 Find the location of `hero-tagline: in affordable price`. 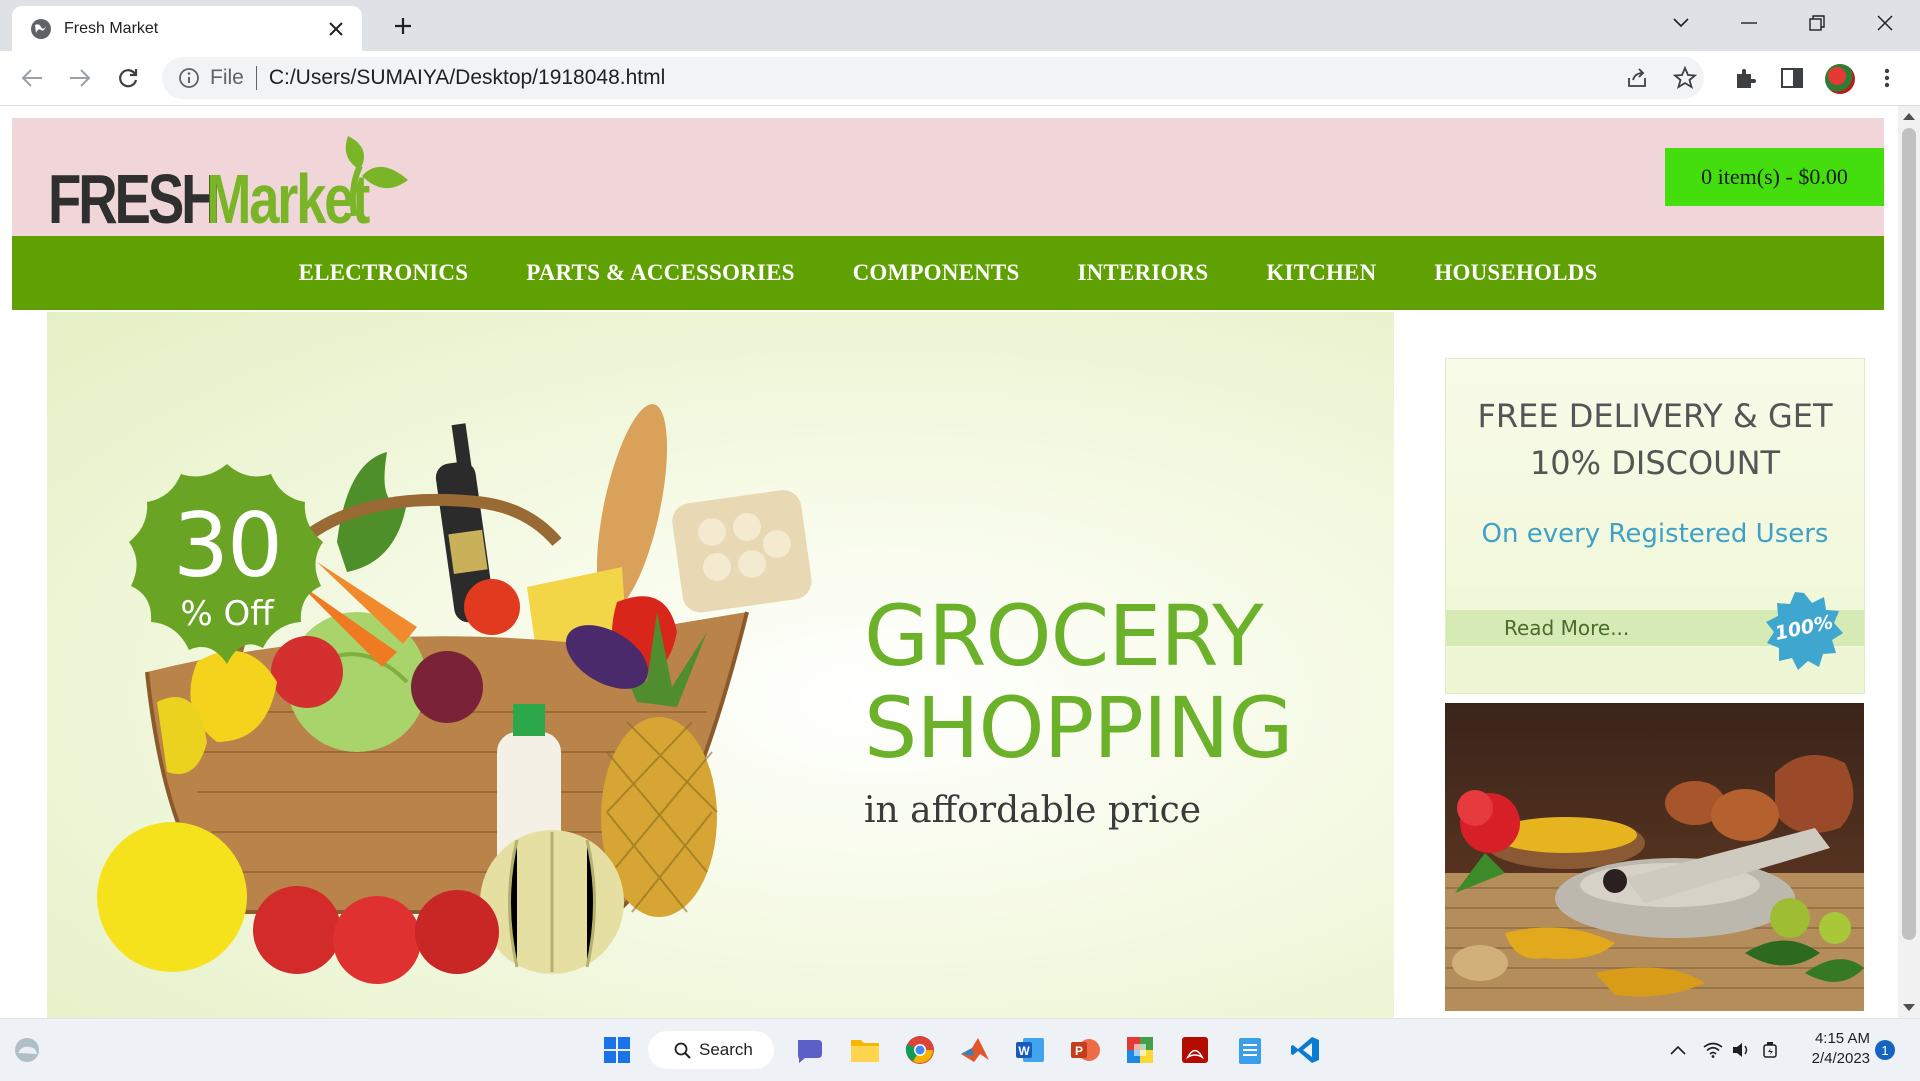

hero-tagline: in affordable price is located at coordinates (1033, 810).